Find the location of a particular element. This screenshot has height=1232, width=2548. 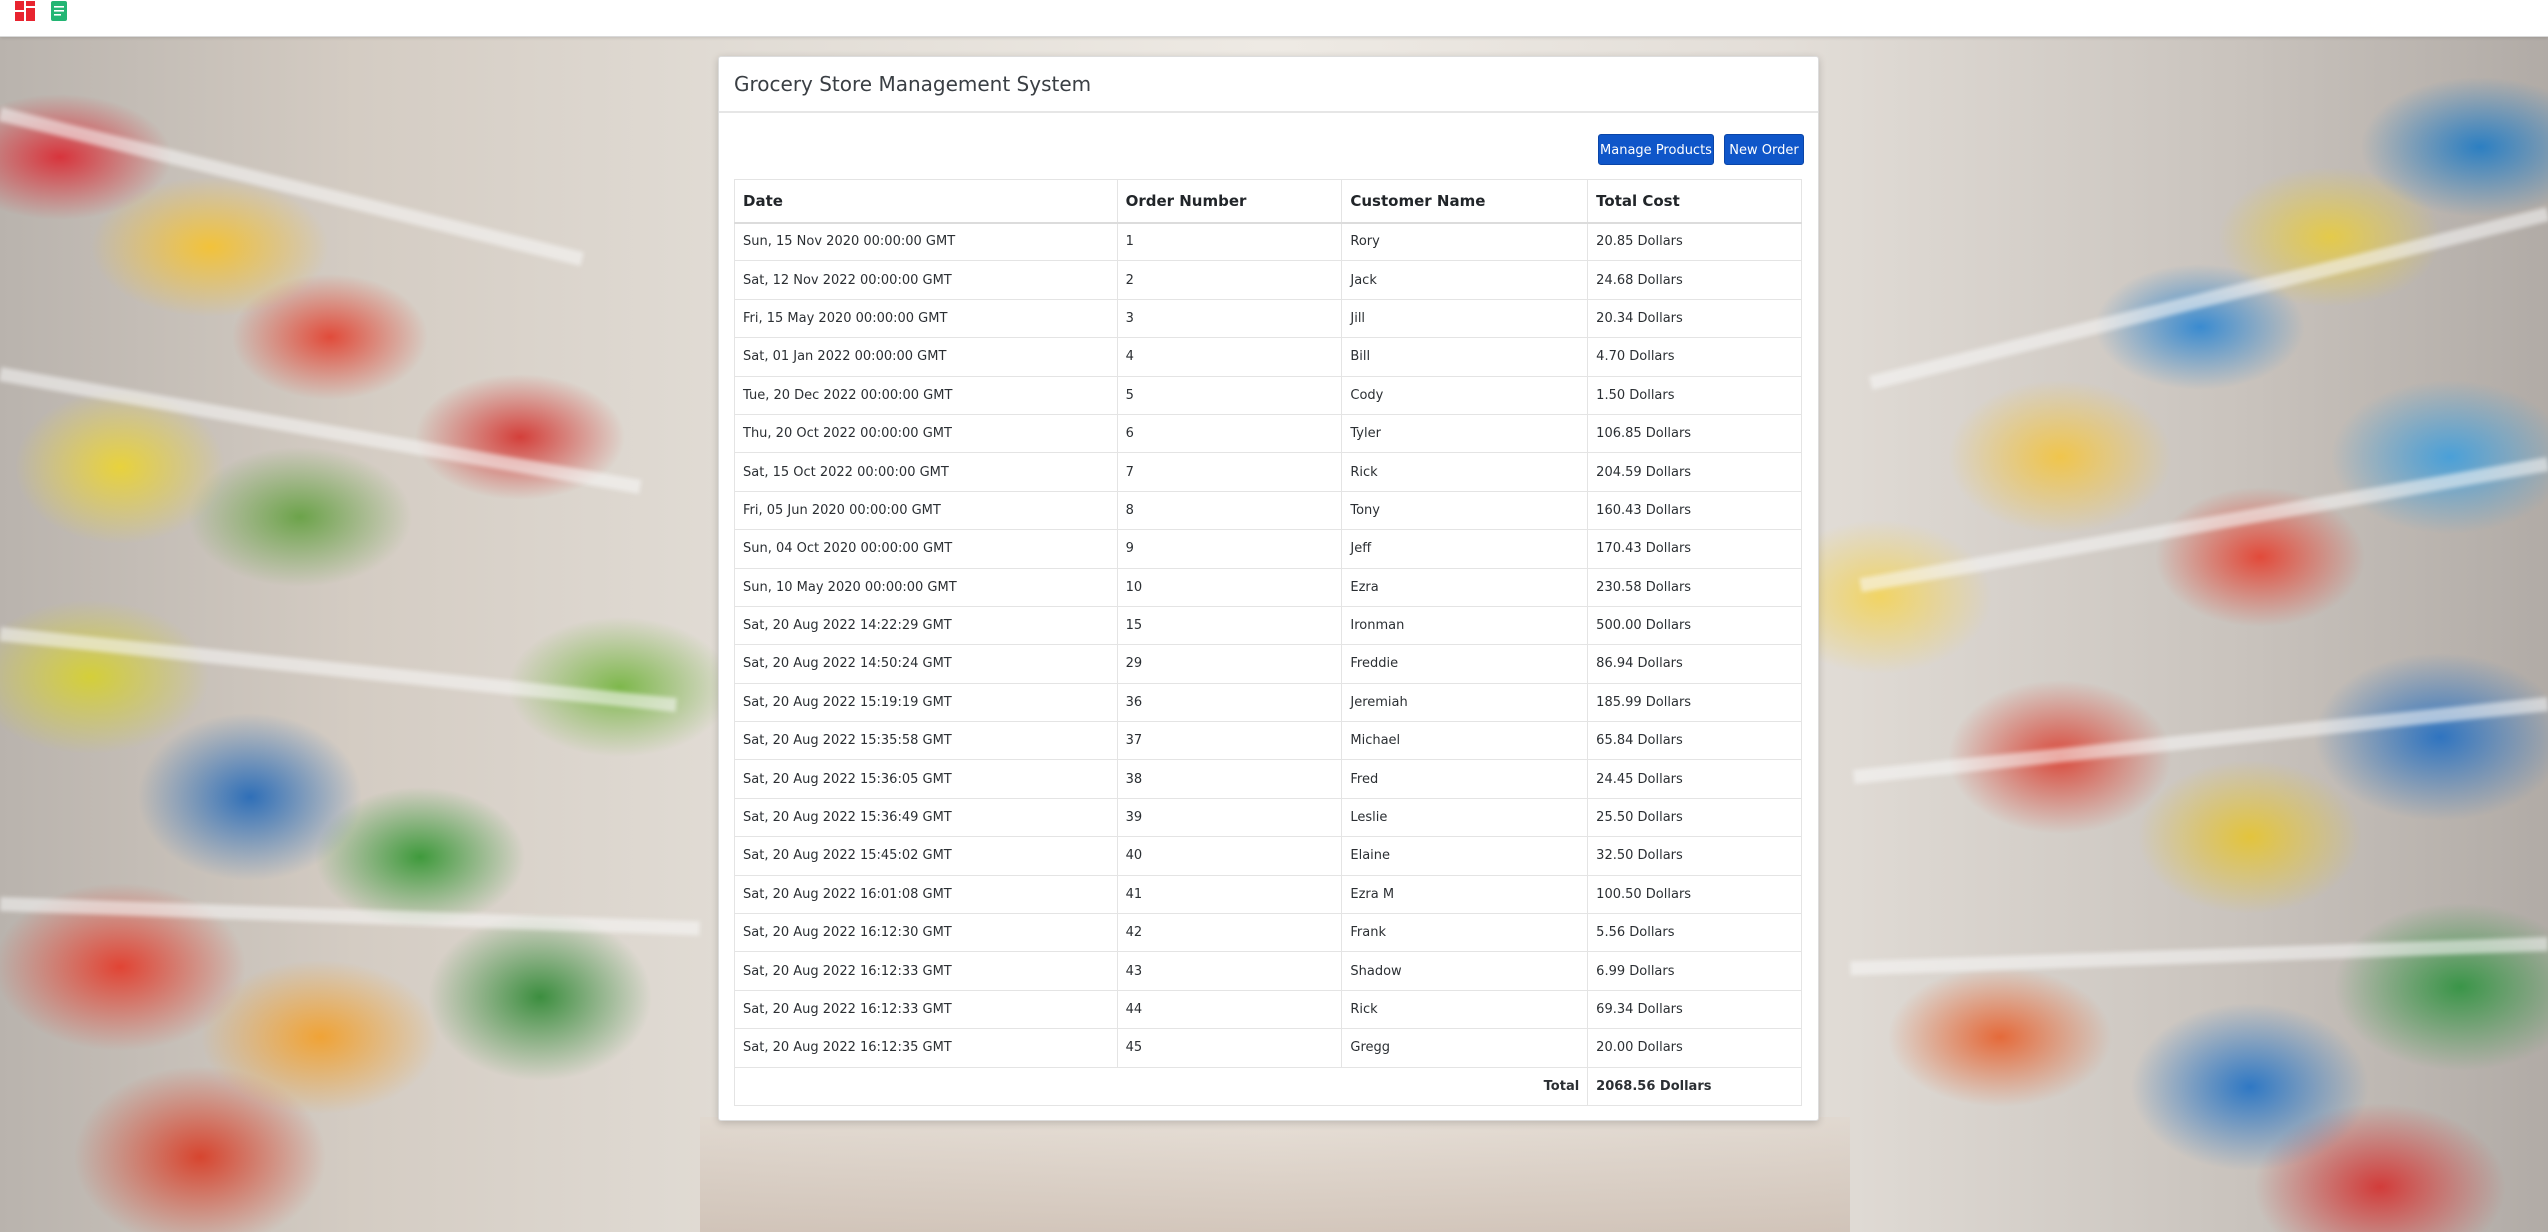

cell-customer-name: Leslie is located at coordinates (1465, 817).